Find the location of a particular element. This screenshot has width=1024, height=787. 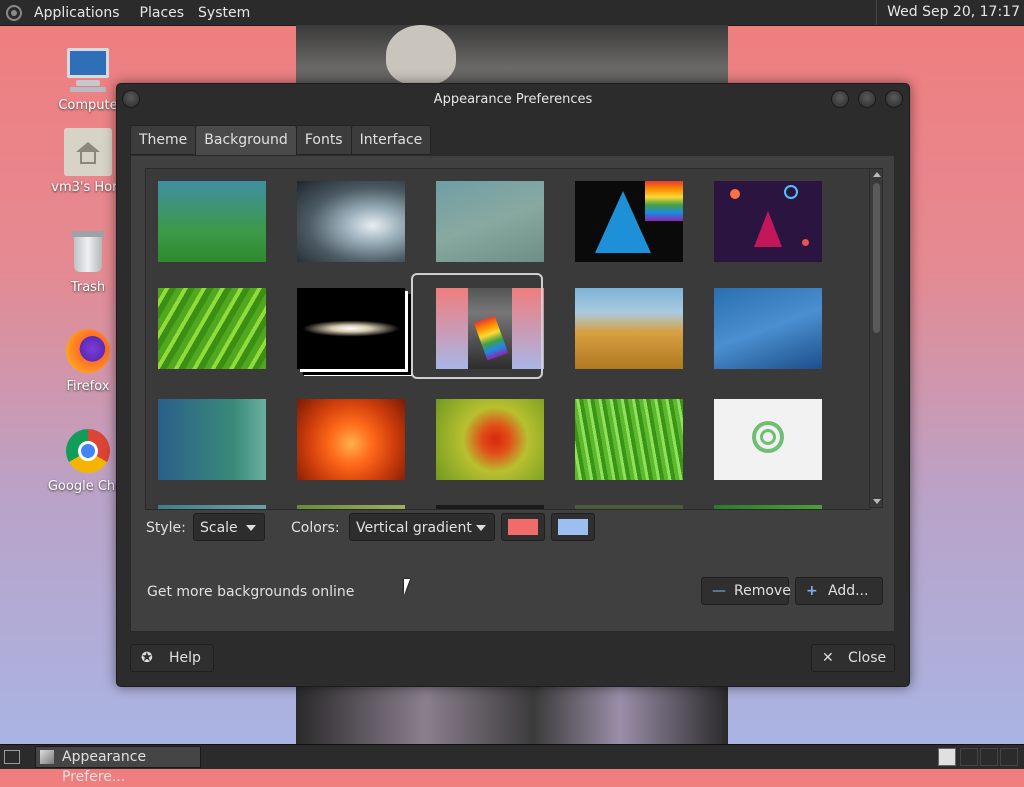

tab-background: Background is located at coordinates (246, 141).